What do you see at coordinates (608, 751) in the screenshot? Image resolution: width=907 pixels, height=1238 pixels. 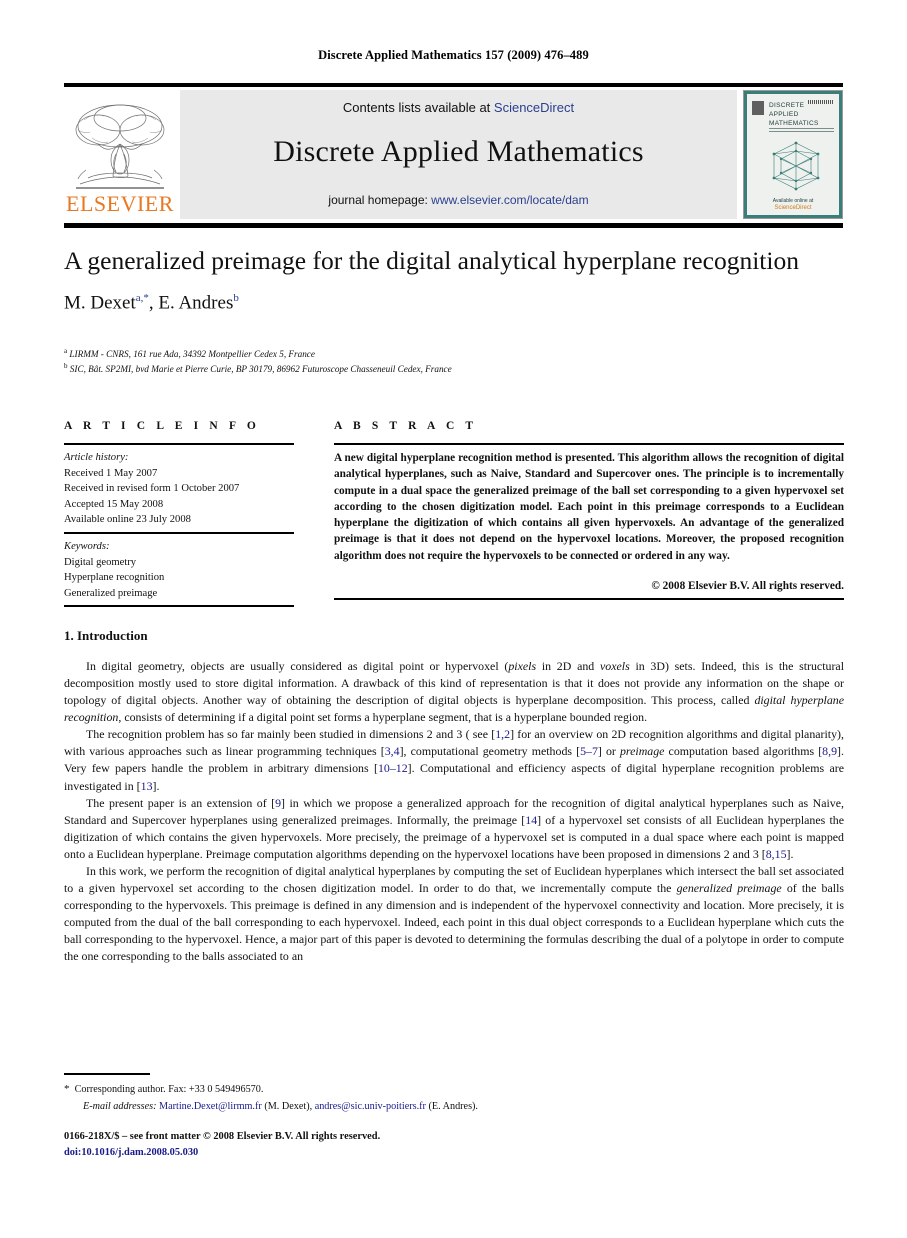 I see `p2-part-d: ] or` at bounding box center [608, 751].